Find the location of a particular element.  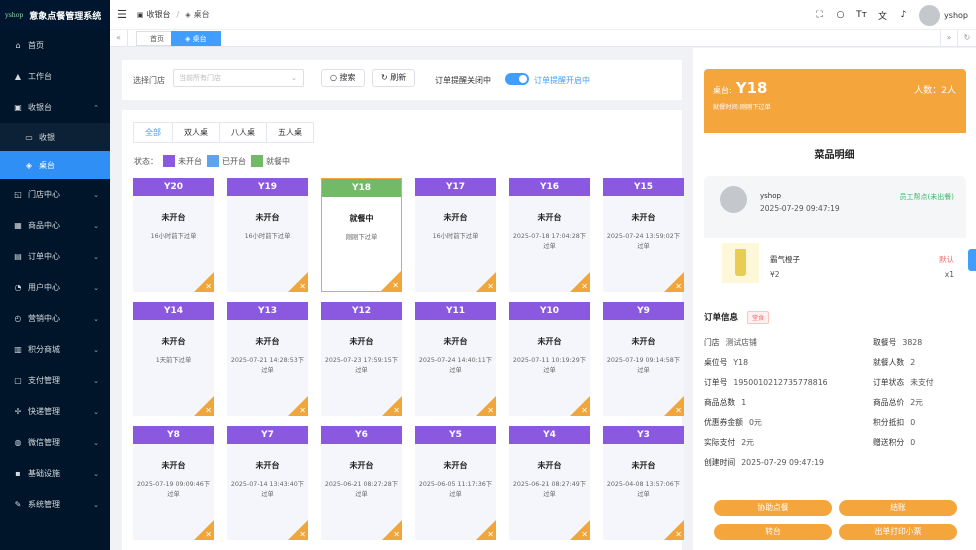

status-legend: 状态： 未开台 已开台 就餐中 is located at coordinates (212, 161).